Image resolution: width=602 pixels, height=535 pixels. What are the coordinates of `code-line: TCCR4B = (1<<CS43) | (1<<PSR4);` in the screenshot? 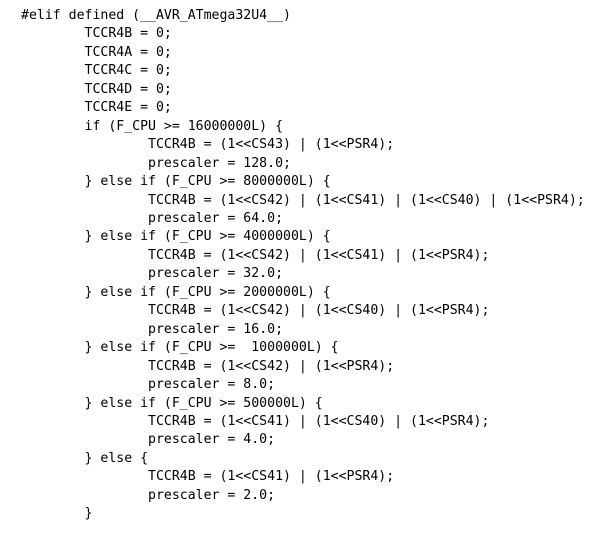 It's located at (208, 145).